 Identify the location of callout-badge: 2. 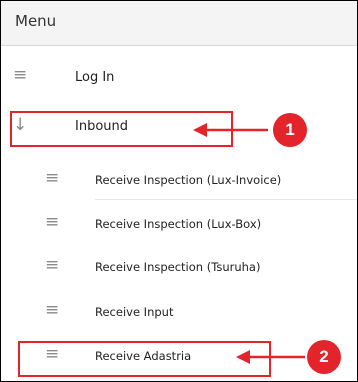
(324, 357).